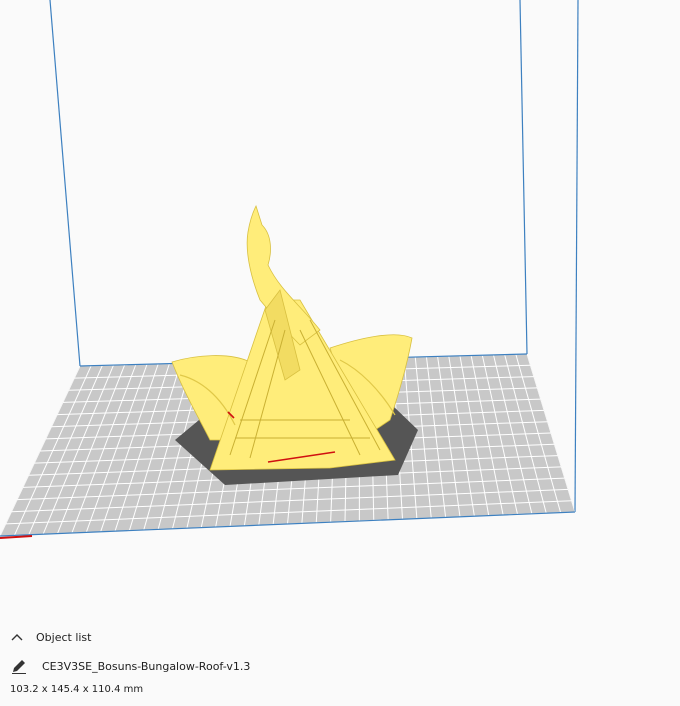  Describe the element at coordinates (292, 337) in the screenshot. I see `model` at that location.